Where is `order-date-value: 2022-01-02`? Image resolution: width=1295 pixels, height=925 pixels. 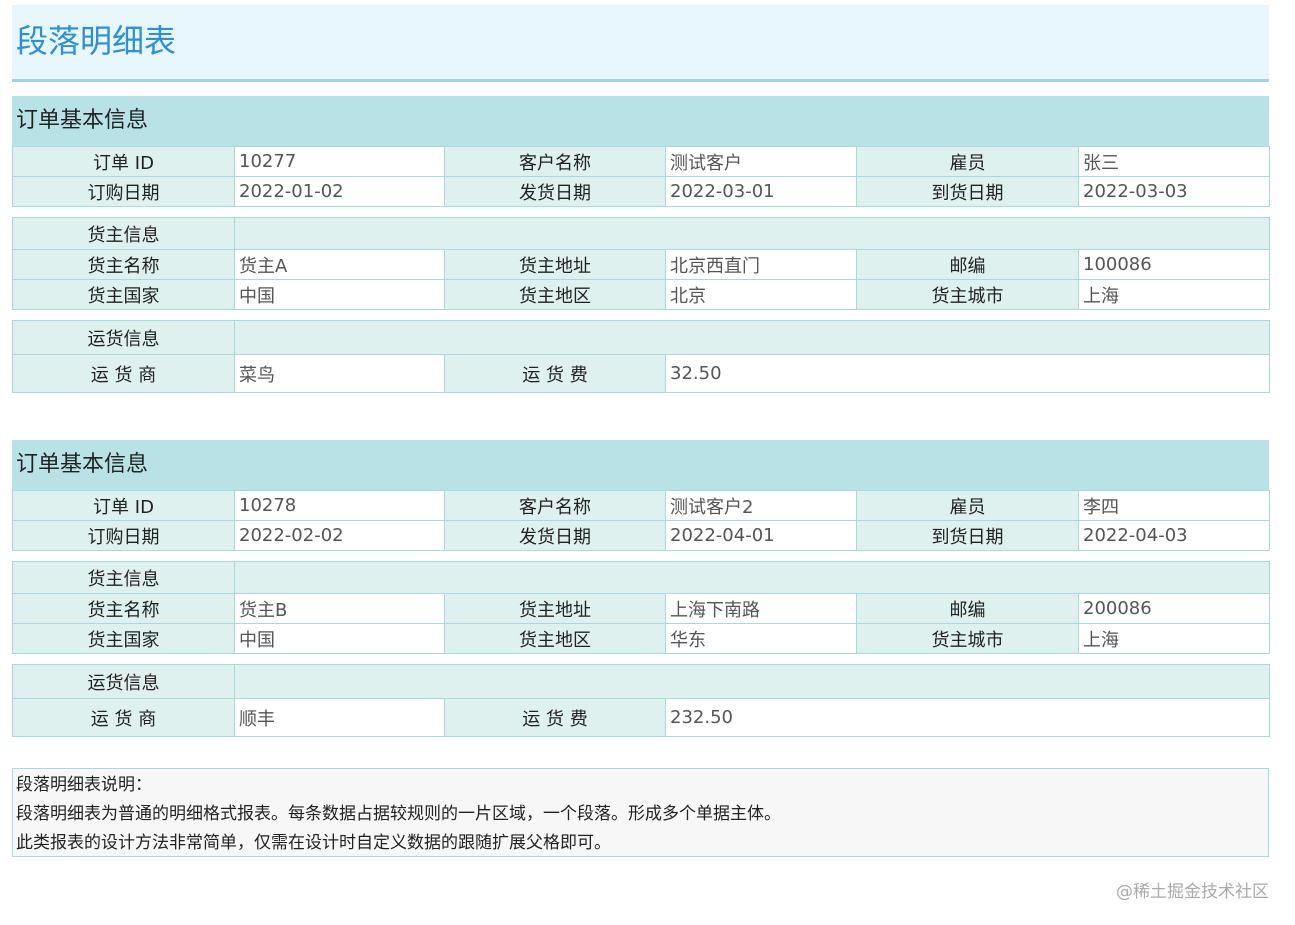 order-date-value: 2022-01-02 is located at coordinates (339, 191).